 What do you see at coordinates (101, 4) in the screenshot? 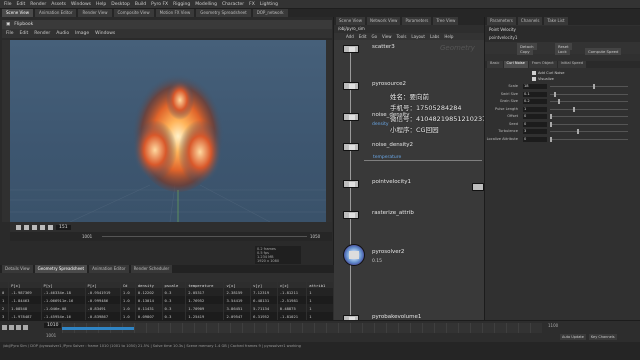
I see `menu-item: Help` at bounding box center [101, 4].